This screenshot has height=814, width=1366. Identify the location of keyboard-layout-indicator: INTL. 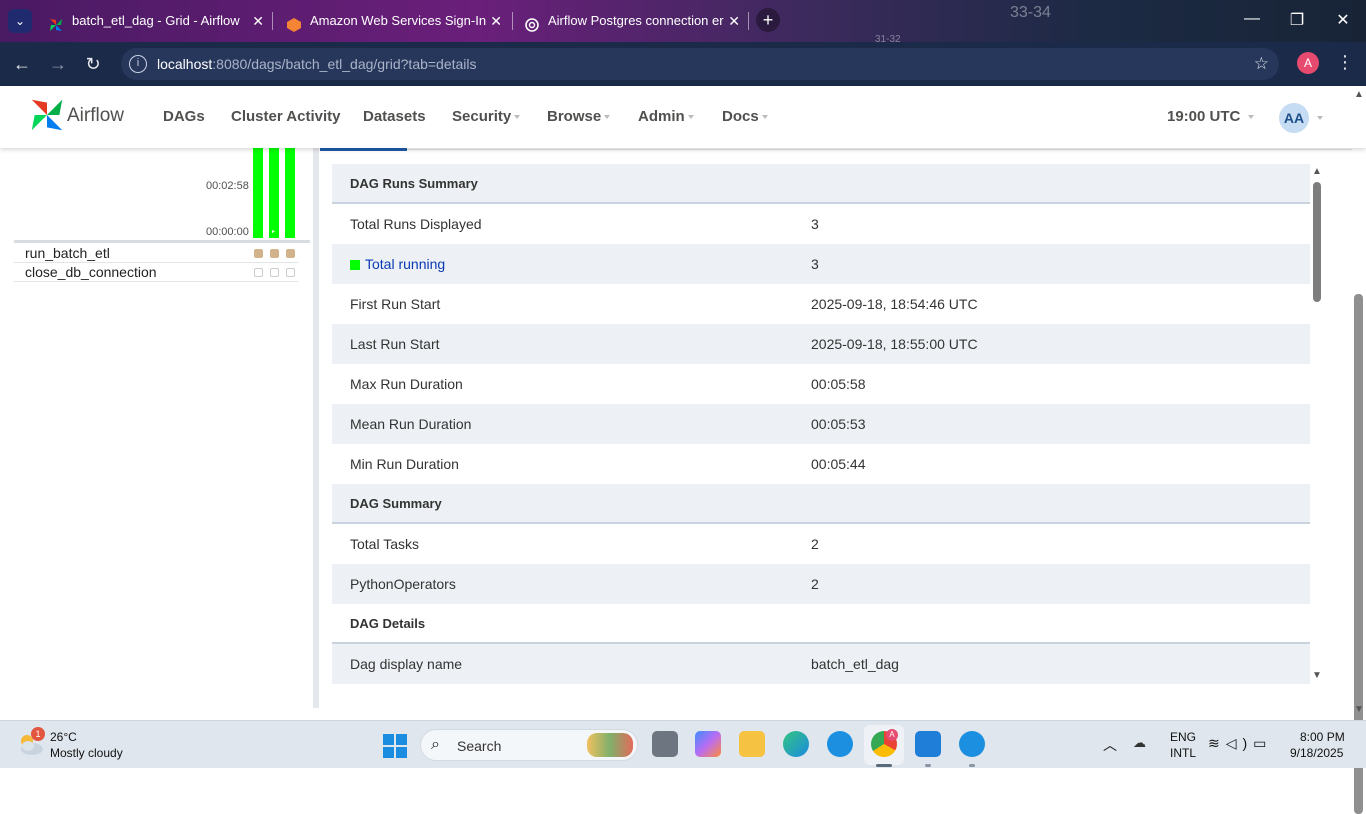
(1183, 753).